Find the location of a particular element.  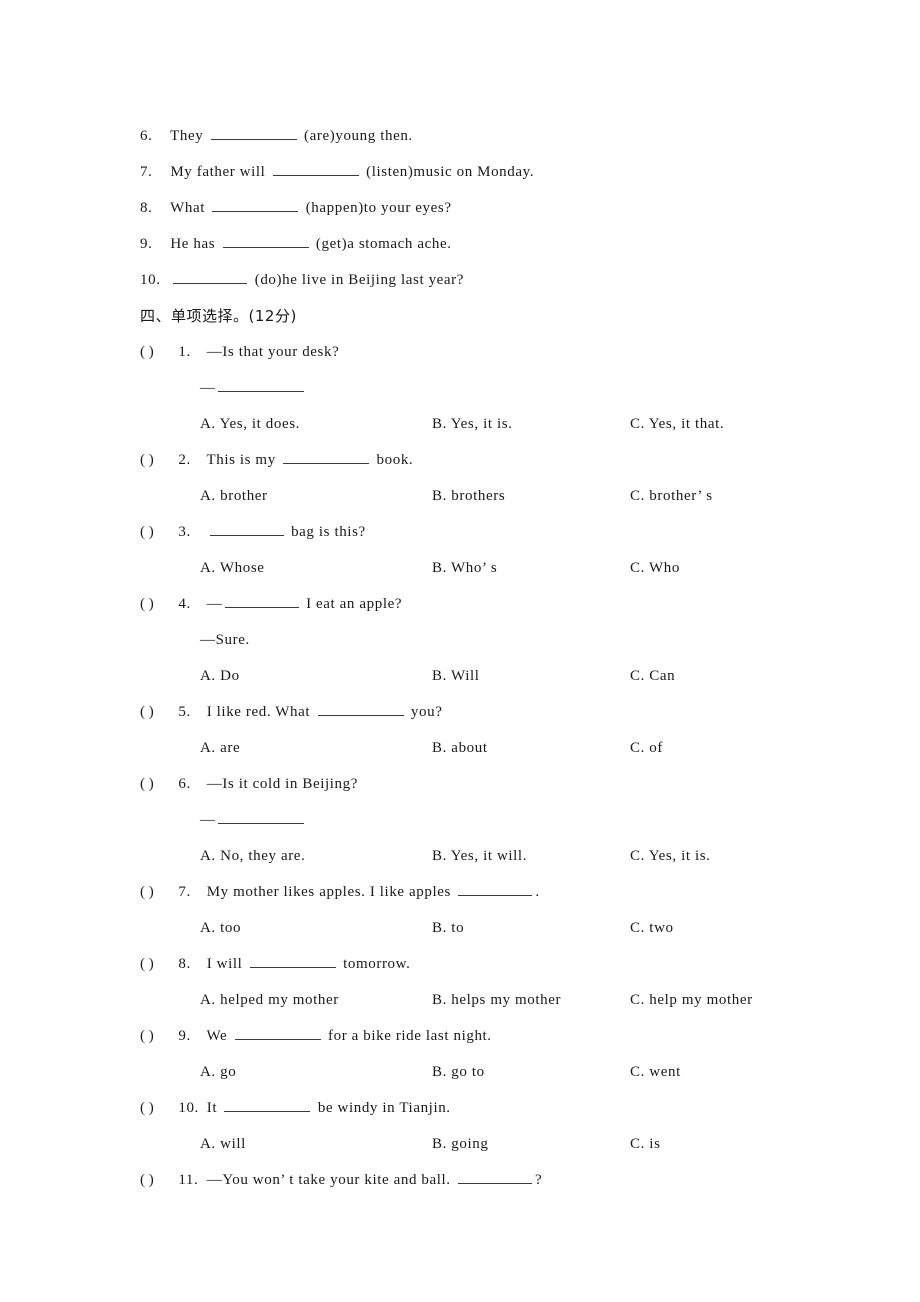

question-text-after: . is located at coordinates (537, 892).